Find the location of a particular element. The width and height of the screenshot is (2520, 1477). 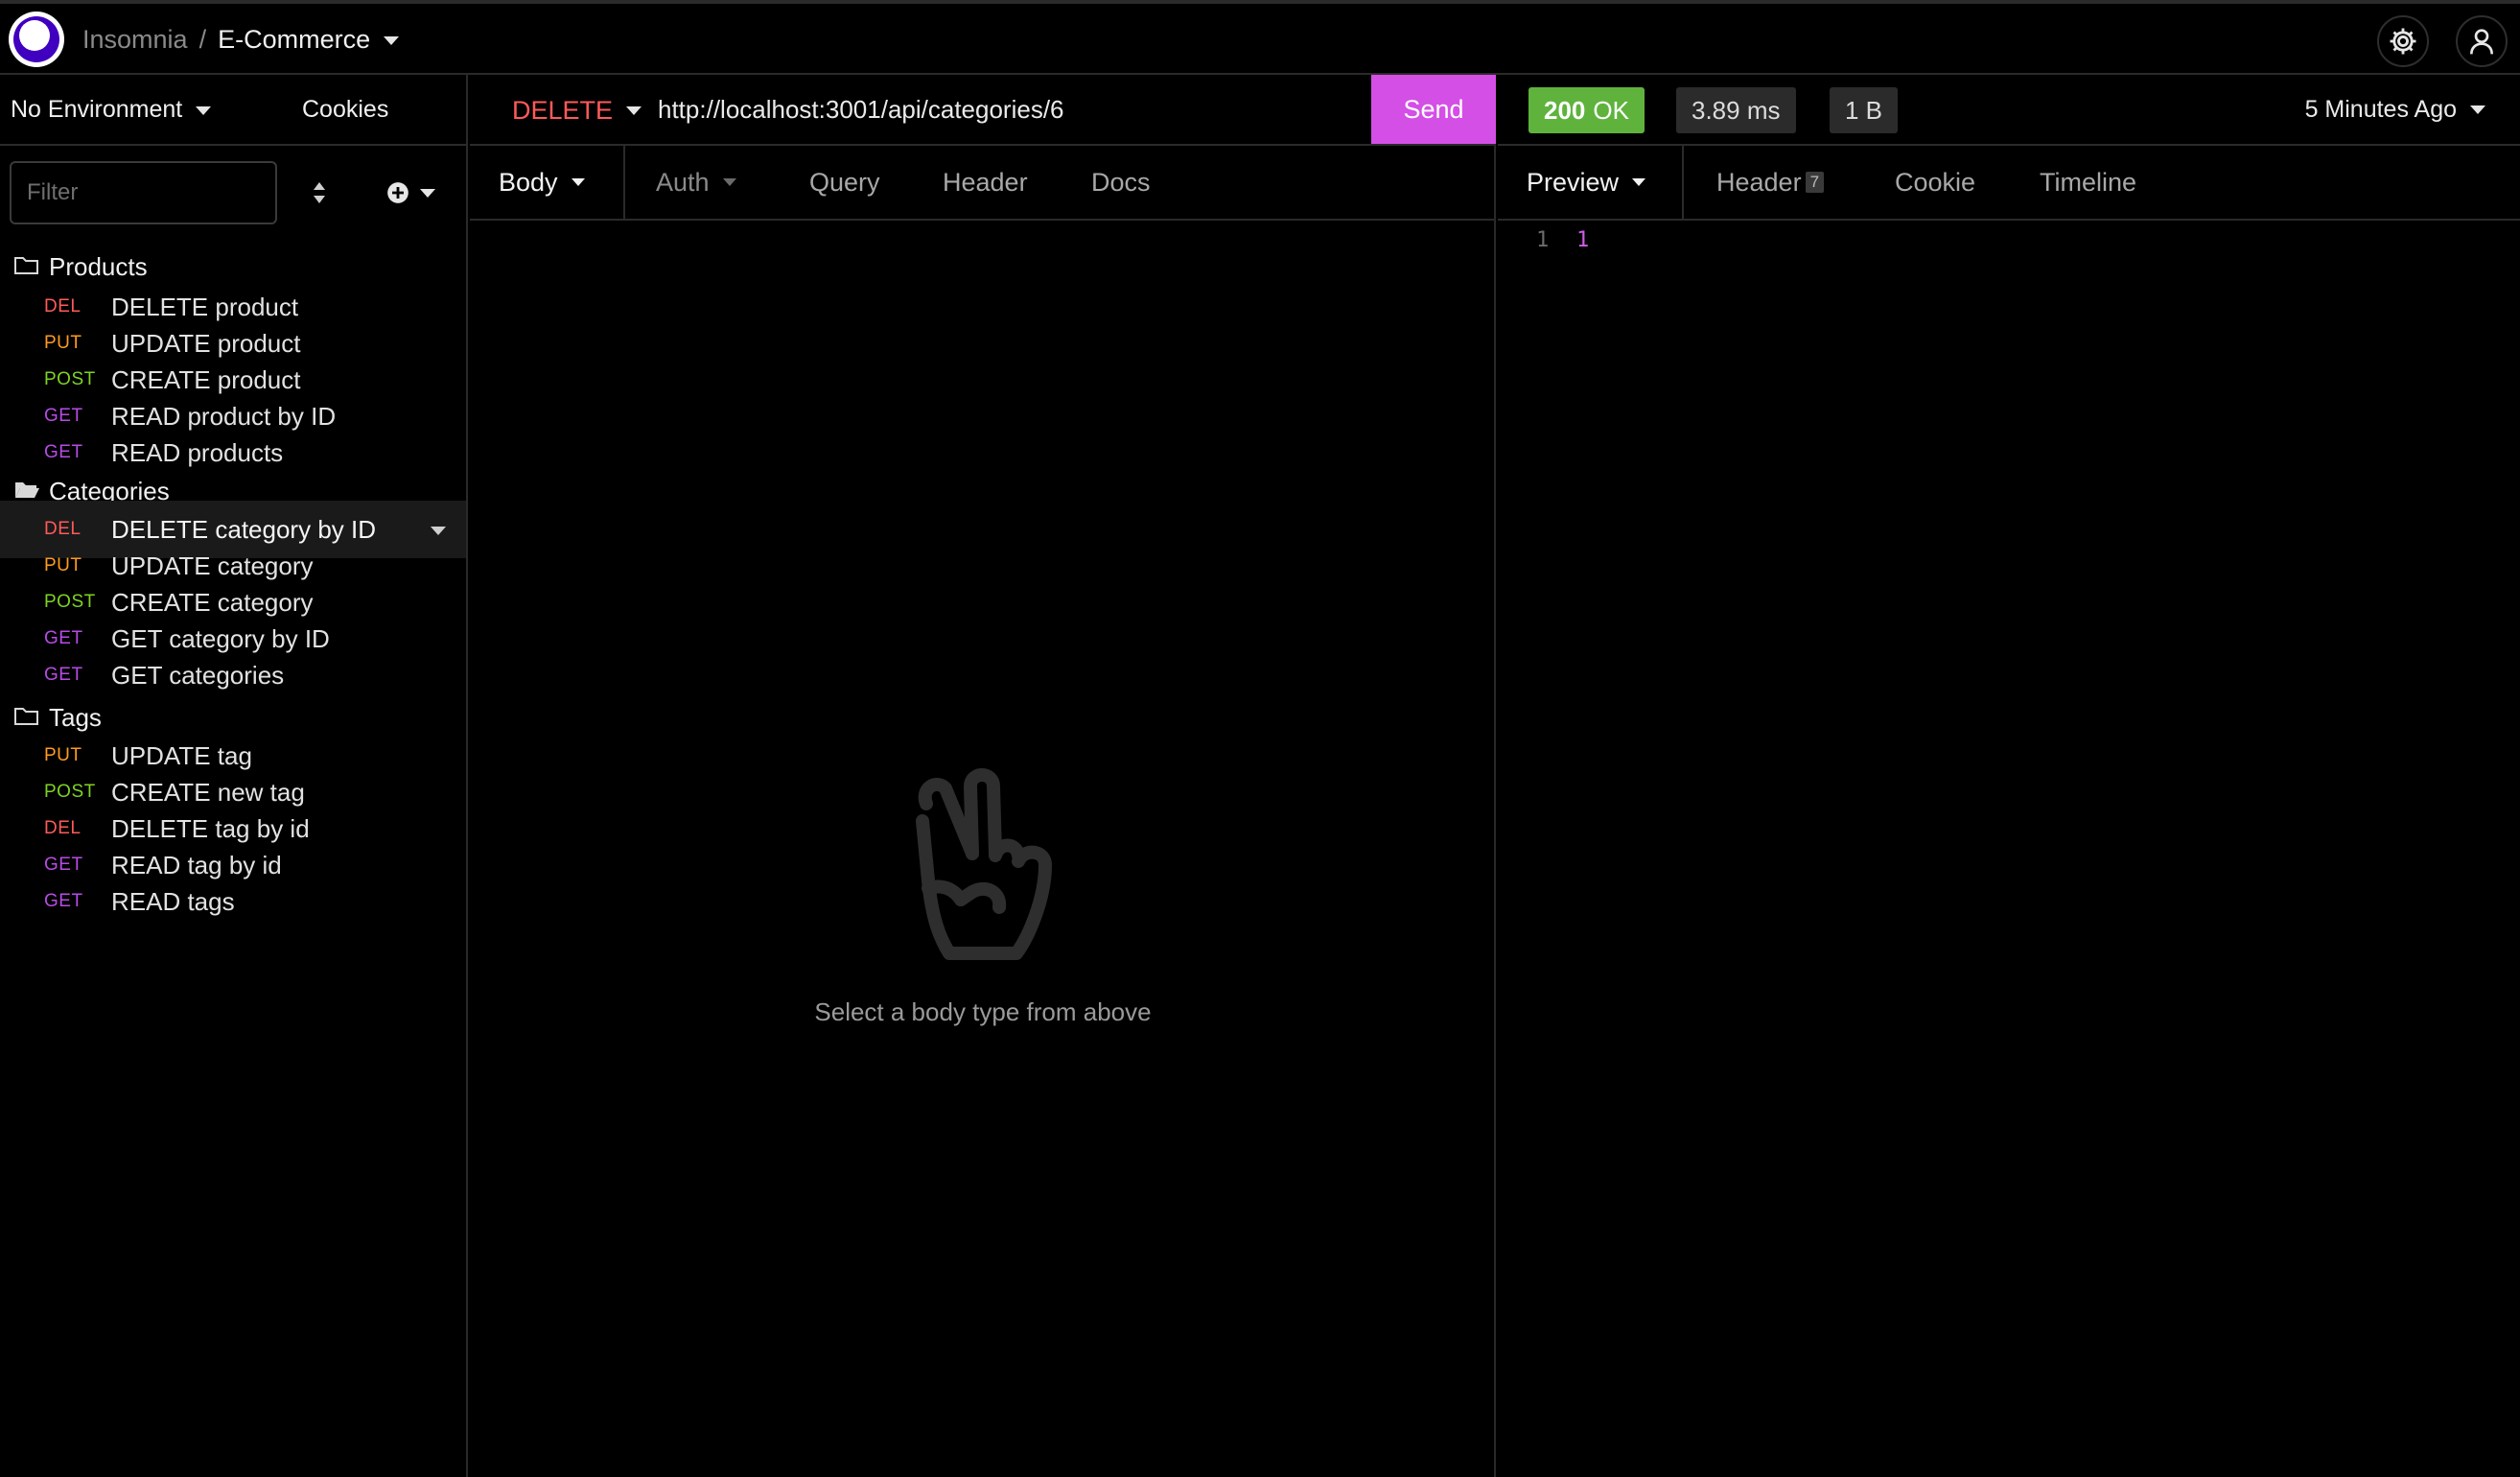

account-button is located at coordinates (2482, 41).